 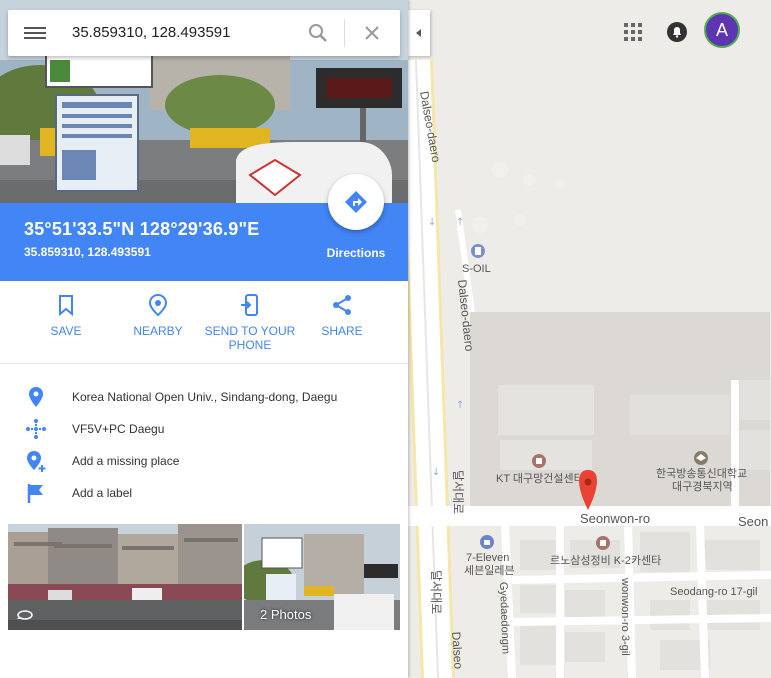 I want to click on road-label-gyedaedong: Gyedaedongm, so click(x=504, y=618).